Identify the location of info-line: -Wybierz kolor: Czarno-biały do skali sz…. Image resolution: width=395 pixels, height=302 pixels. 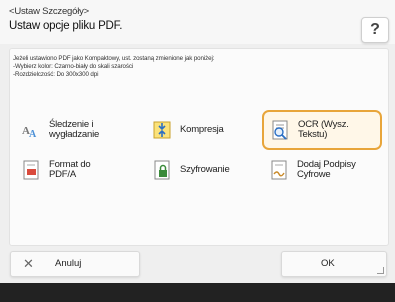
(73, 67).